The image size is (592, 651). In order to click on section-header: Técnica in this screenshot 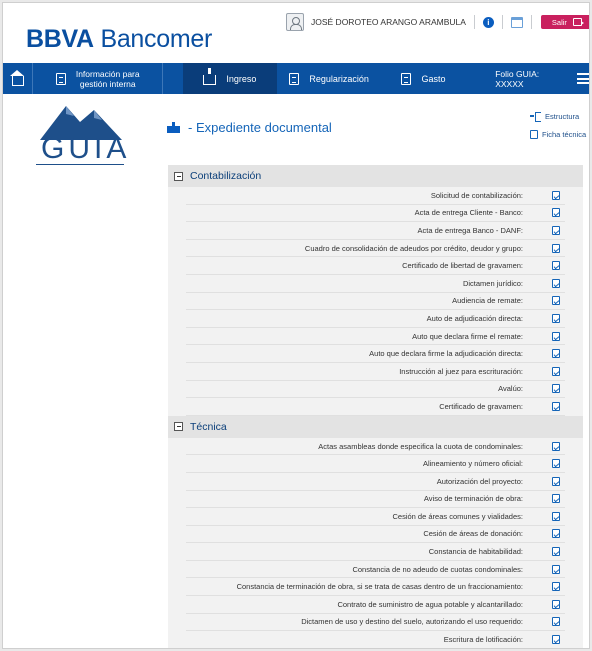, I will do `click(375, 426)`.